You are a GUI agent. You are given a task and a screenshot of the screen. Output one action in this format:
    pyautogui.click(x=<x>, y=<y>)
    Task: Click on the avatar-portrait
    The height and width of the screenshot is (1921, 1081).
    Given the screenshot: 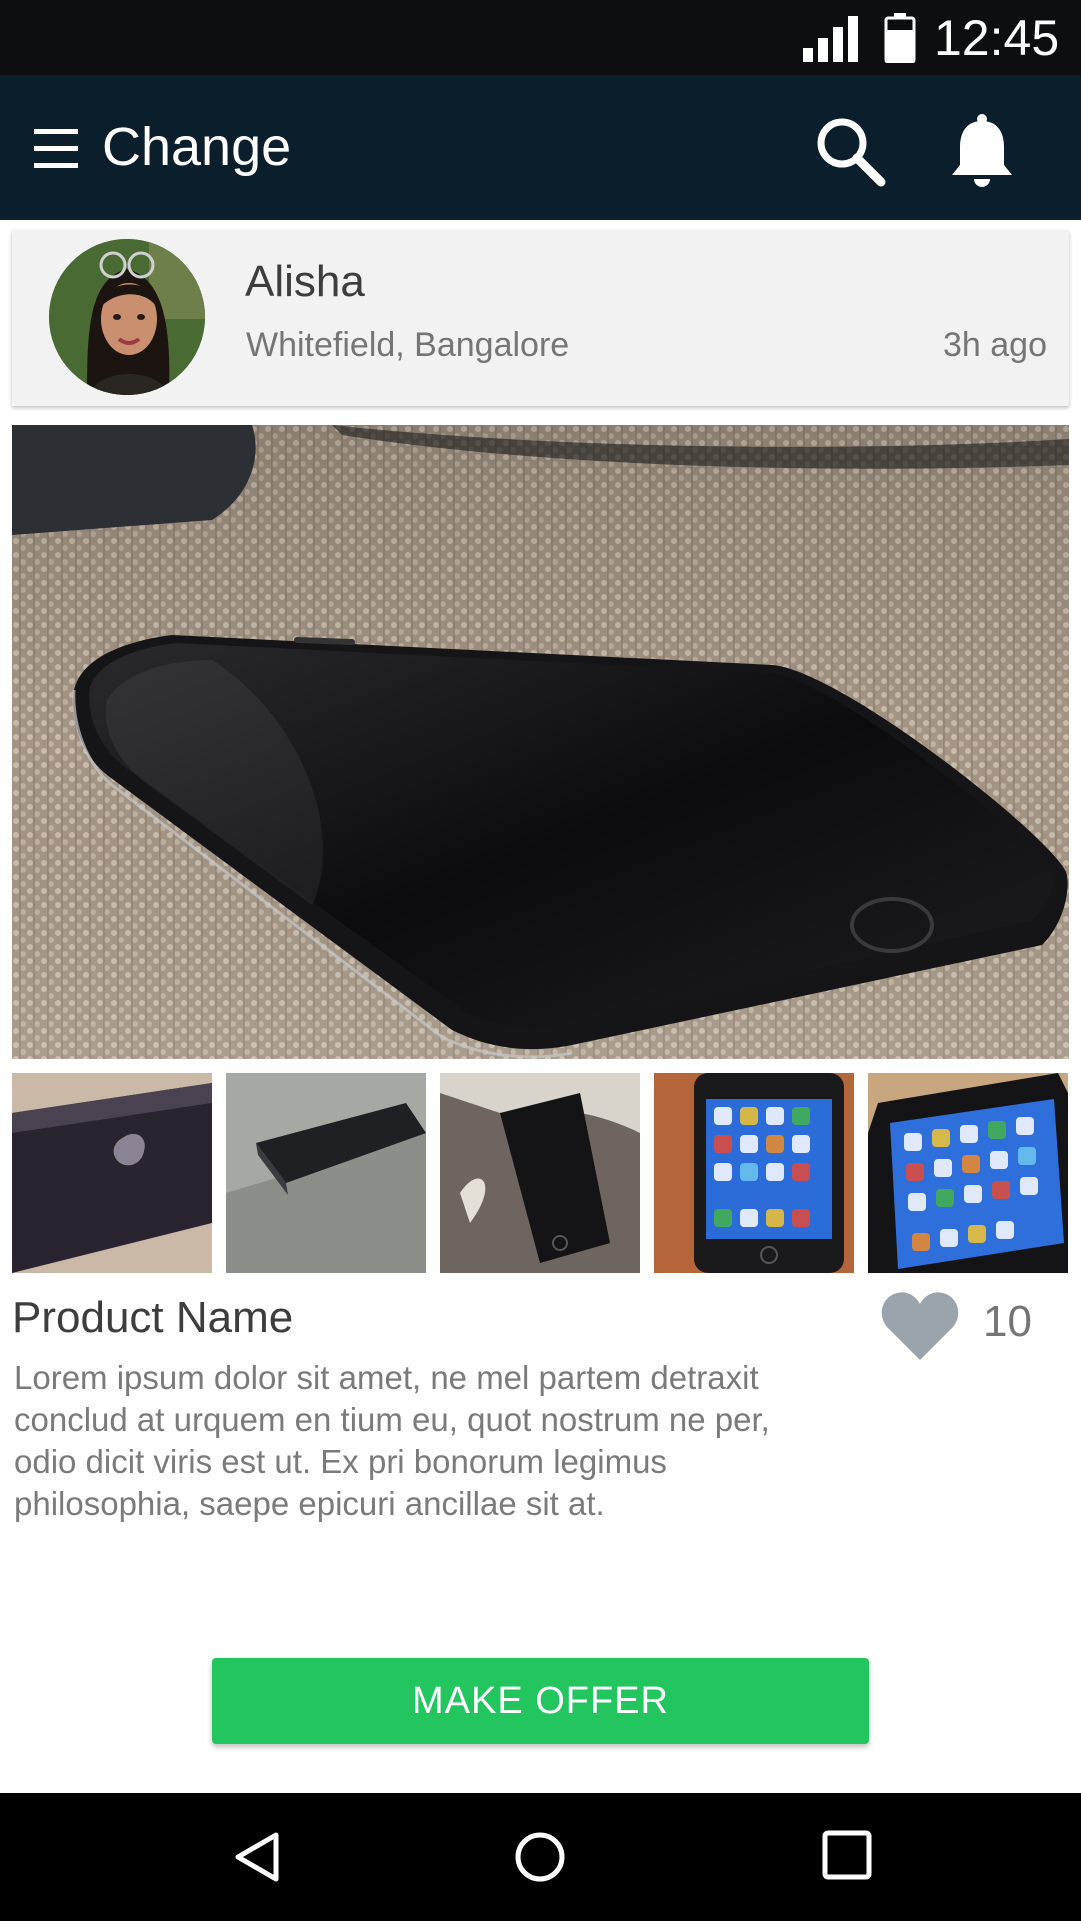 What is the action you would take?
    pyautogui.click(x=127, y=317)
    